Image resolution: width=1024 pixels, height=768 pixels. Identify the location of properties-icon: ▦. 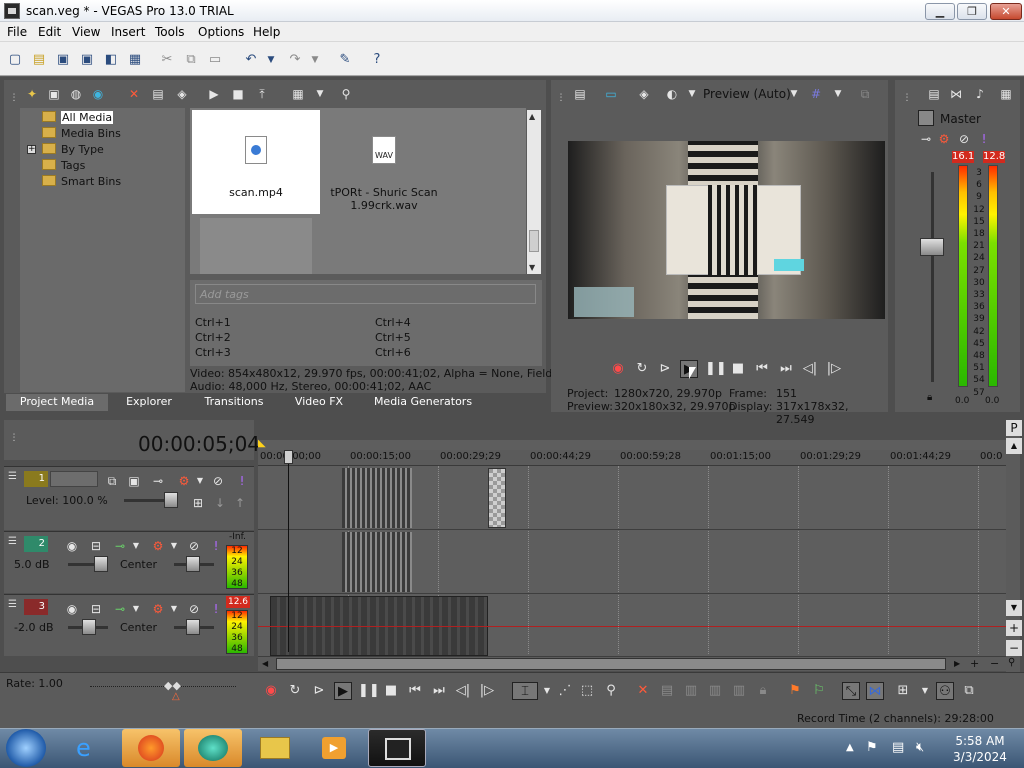
(135, 60).